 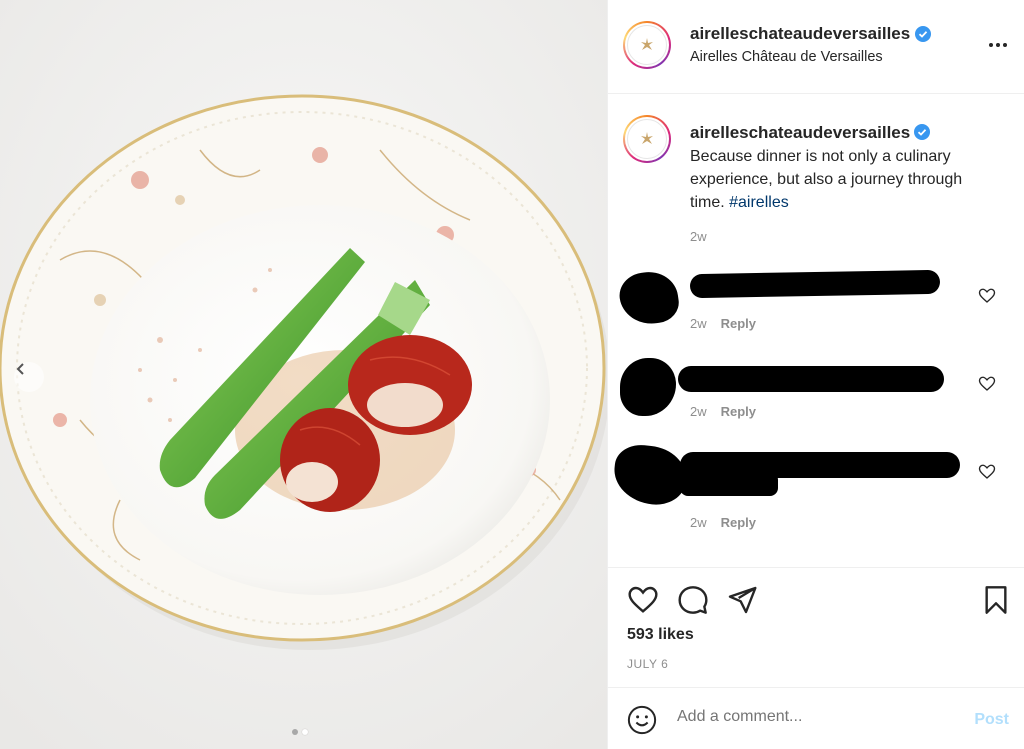 I want to click on add-comment-bar: Post, so click(x=816, y=718).